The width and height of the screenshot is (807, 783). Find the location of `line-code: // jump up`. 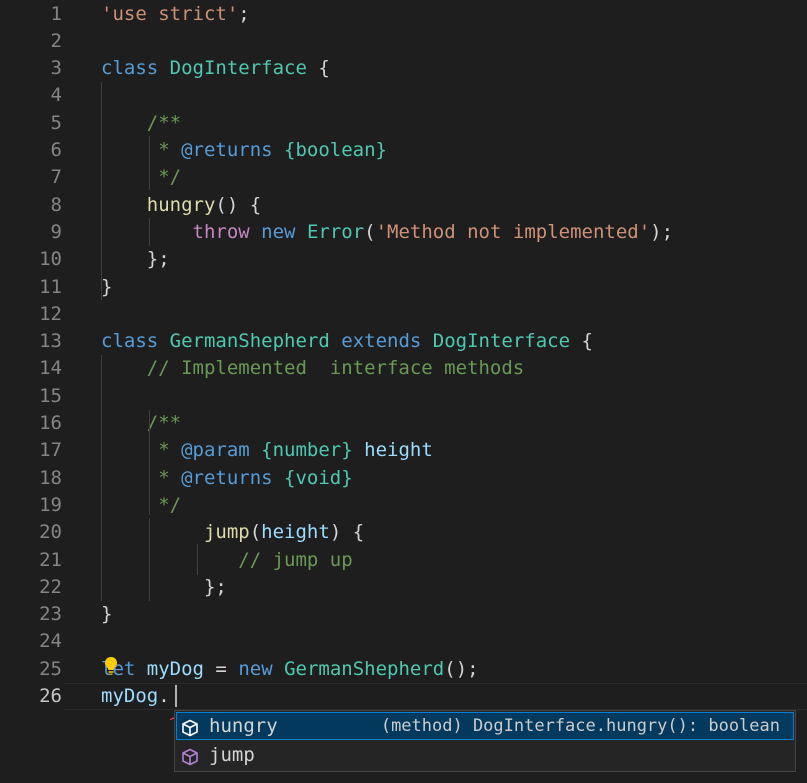

line-code: // jump up is located at coordinates (227, 560).